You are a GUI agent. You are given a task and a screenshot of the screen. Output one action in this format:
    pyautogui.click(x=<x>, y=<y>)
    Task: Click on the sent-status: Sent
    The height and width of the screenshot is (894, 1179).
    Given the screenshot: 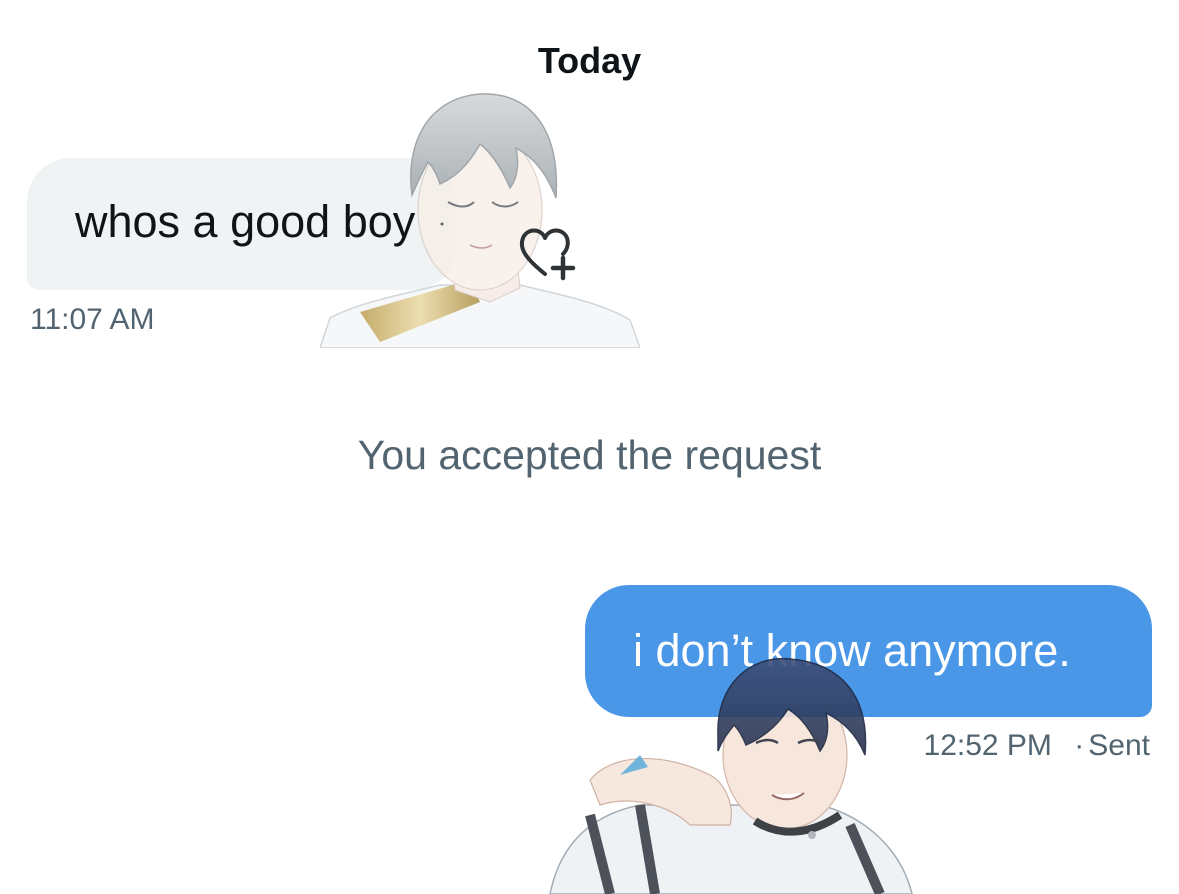 What is the action you would take?
    pyautogui.click(x=1119, y=745)
    